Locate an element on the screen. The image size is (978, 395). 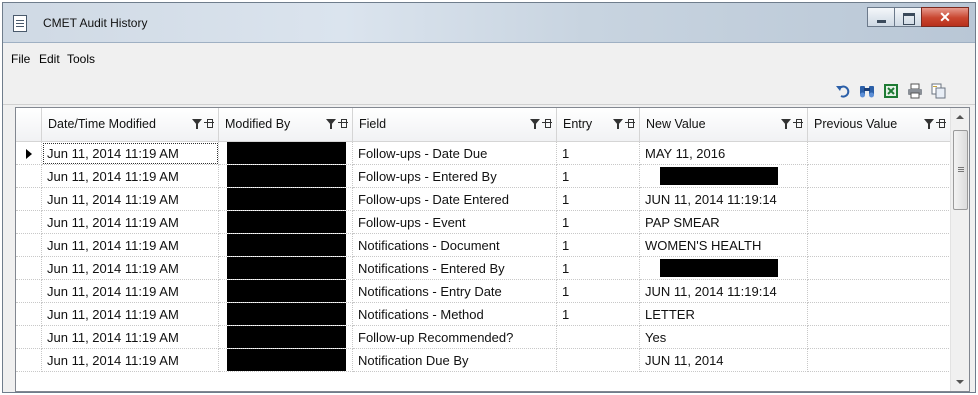
cell-new-value: PAP SMEAR is located at coordinates (724, 222).